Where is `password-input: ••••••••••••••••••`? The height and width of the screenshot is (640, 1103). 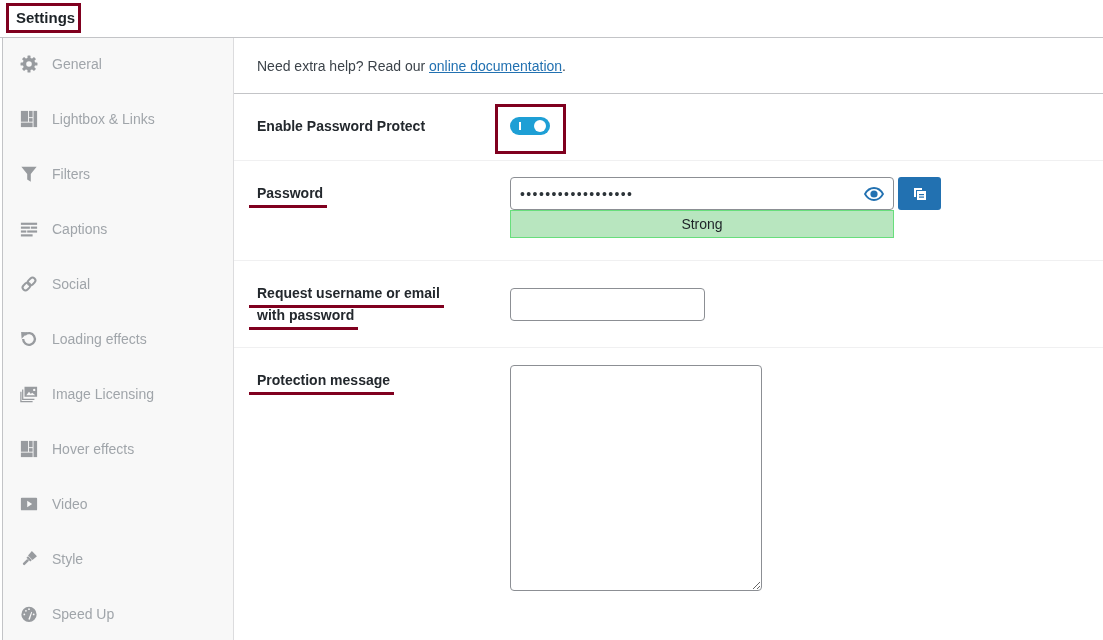 password-input: •••••••••••••••••• is located at coordinates (702, 193).